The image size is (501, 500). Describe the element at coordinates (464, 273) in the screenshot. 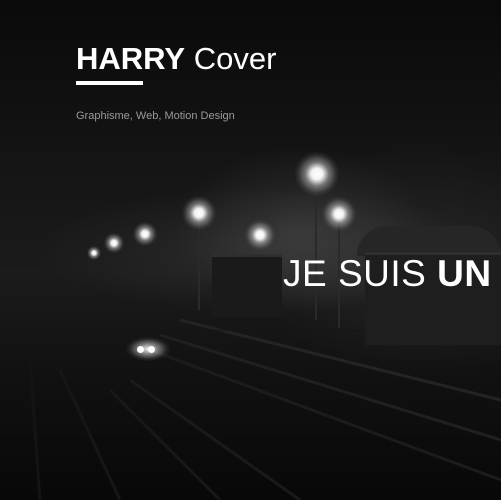

I see `hero-headline-strong: UN` at that location.